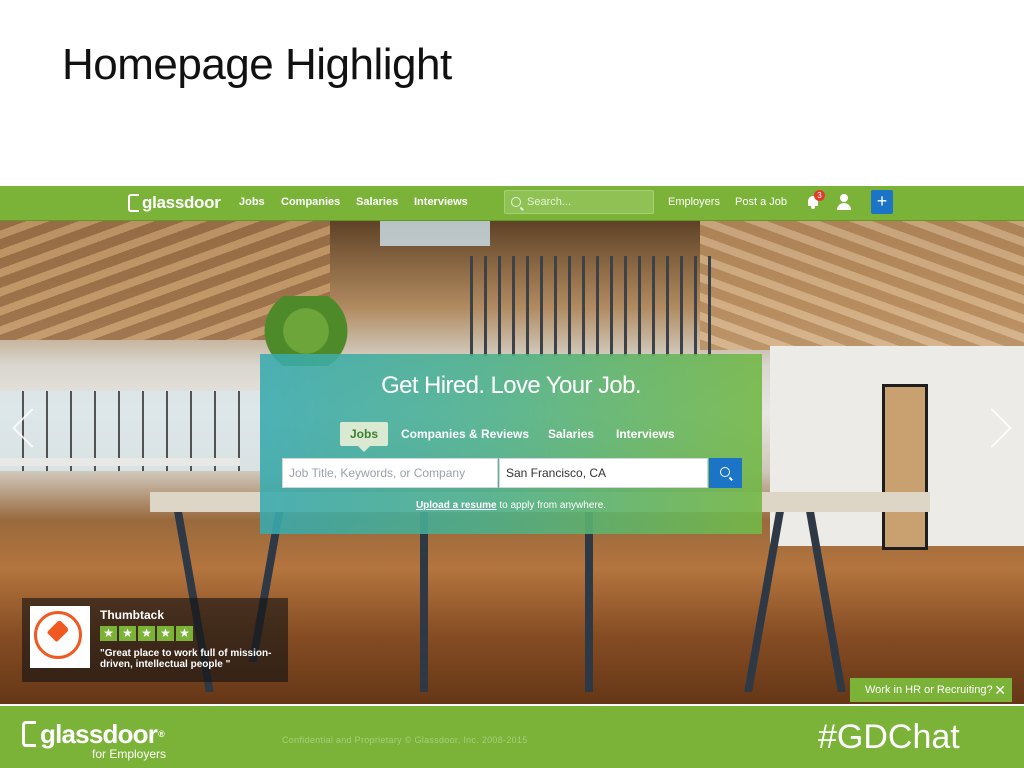 This screenshot has width=1024, height=768. What do you see at coordinates (132, 615) in the screenshot?
I see `employer-name: Thumbtack` at bounding box center [132, 615].